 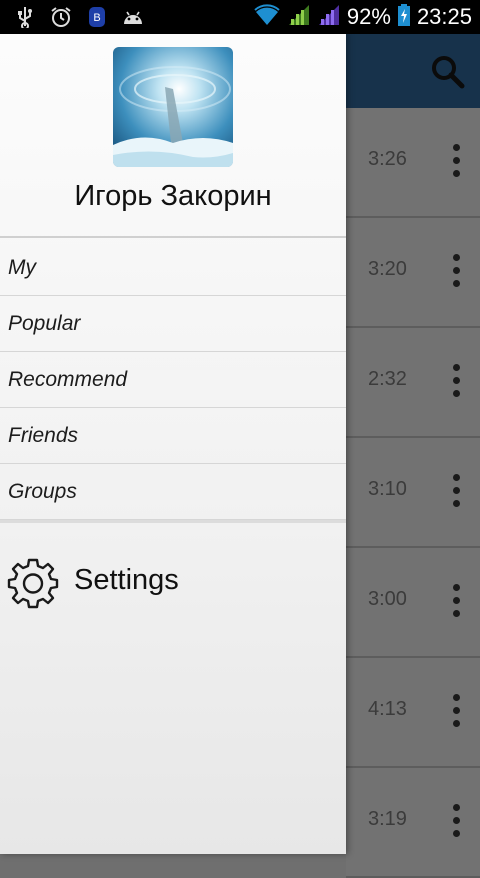 I want to click on usb-icon, so click(x=25, y=17).